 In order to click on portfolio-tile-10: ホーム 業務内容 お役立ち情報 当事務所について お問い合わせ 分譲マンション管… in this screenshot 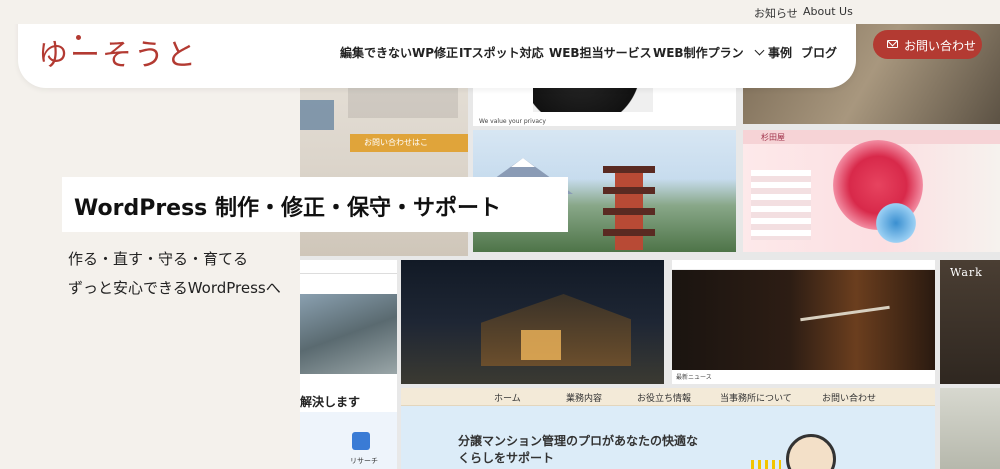, I will do `click(668, 428)`.